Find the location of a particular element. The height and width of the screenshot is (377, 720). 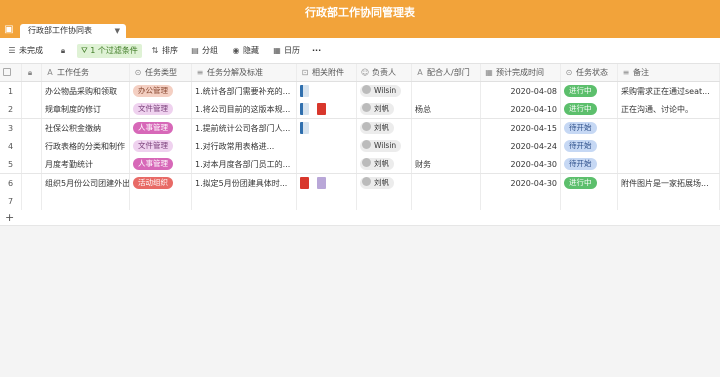

calendar-button: ▦ 日历 is located at coordinates (286, 51).